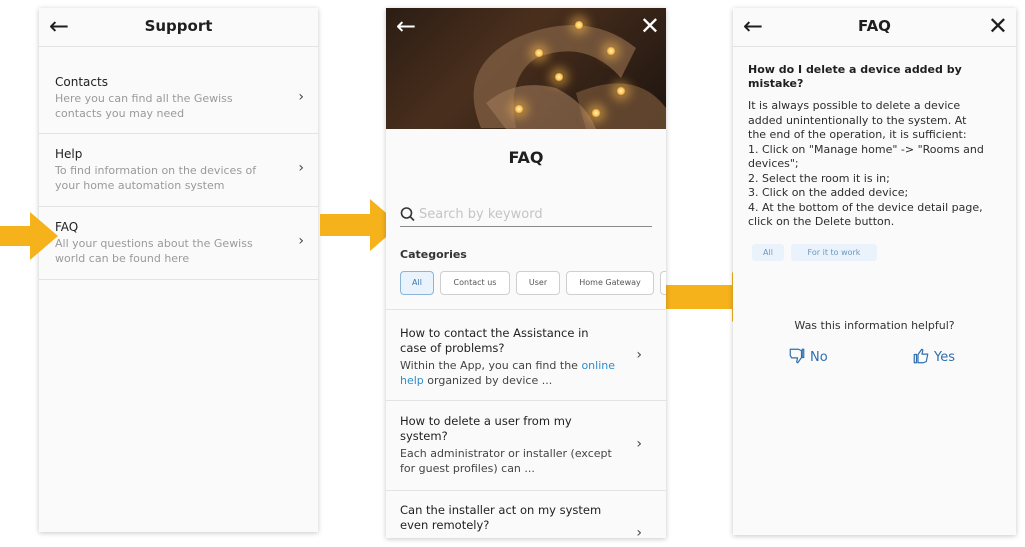 Image resolution: width=1025 pixels, height=547 pixels. What do you see at coordinates (406, 26) in the screenshot?
I see `arrow-left-icon: ←` at bounding box center [406, 26].